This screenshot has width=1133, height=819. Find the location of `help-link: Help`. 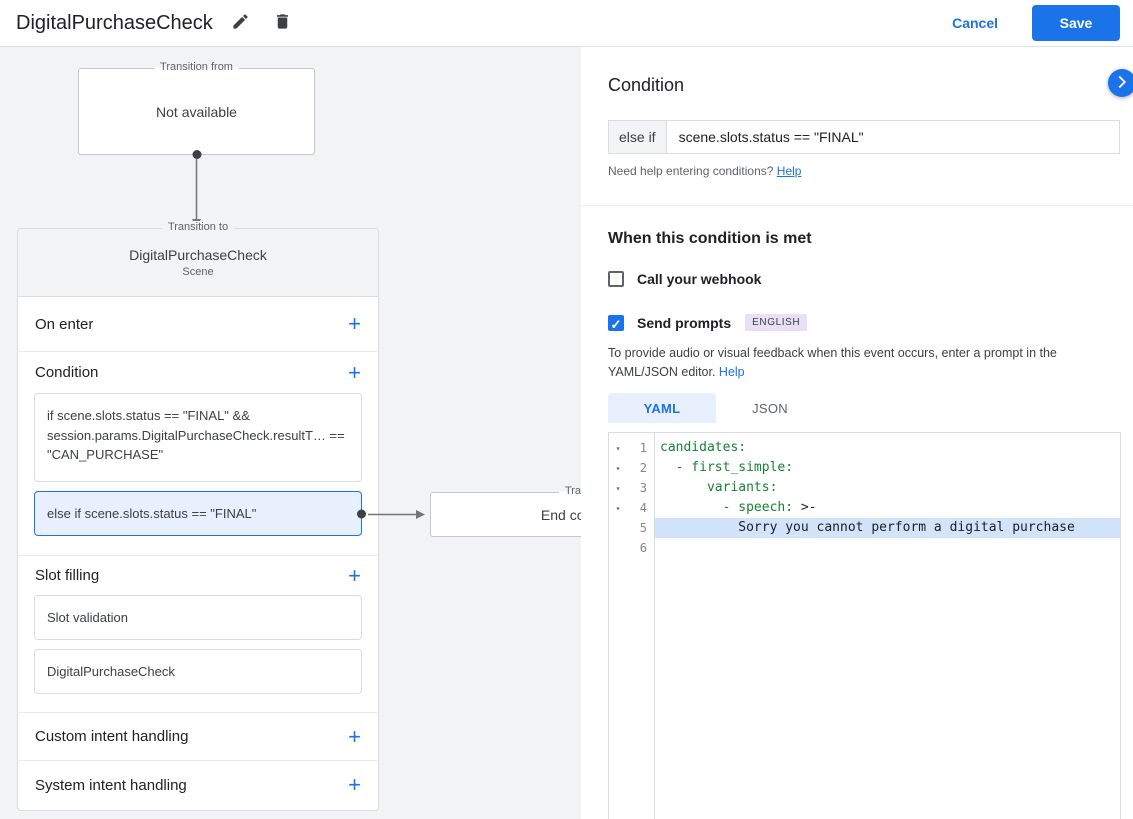

help-link: Help is located at coordinates (789, 171).